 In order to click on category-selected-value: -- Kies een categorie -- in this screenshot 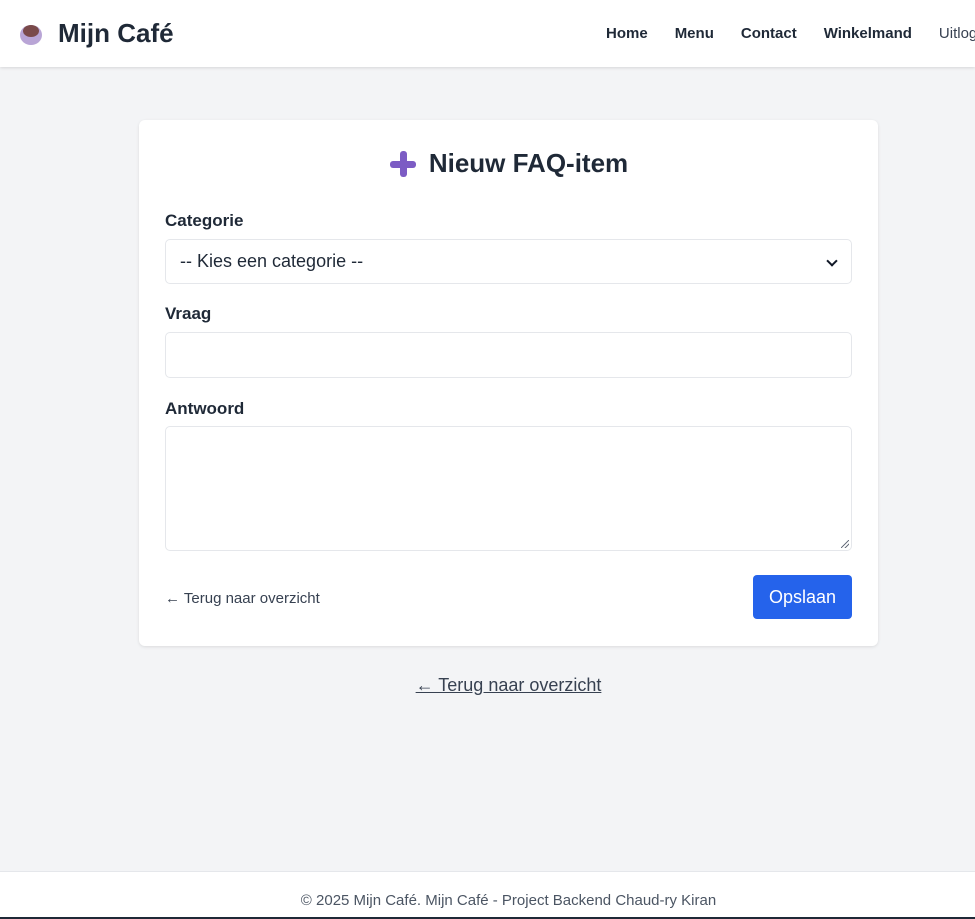, I will do `click(272, 261)`.